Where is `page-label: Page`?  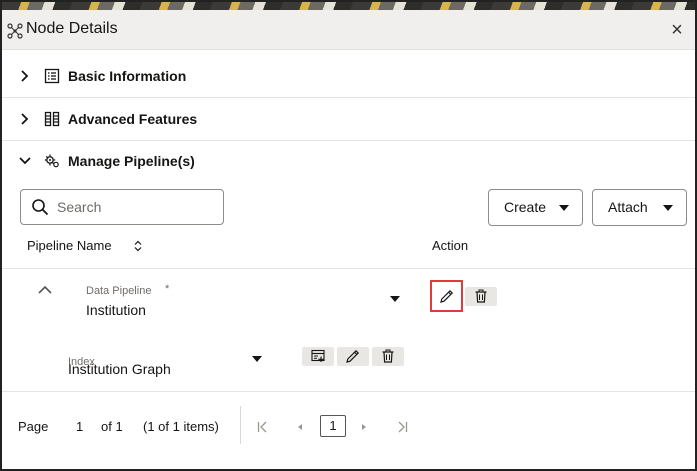
page-label: Page is located at coordinates (33, 426).